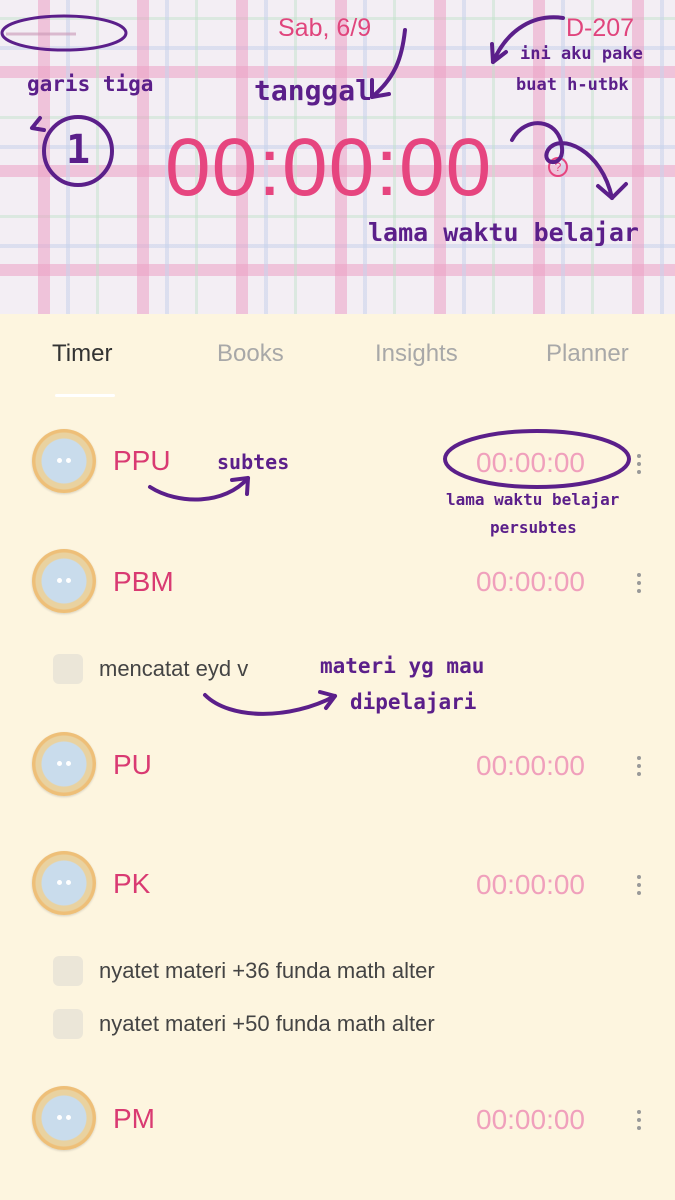 This screenshot has width=675, height=1200. I want to click on date-arrow, so click(388, 63).